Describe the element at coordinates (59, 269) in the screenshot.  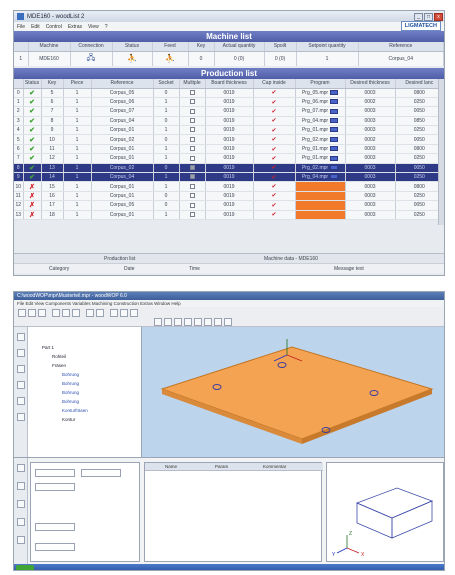
I see `status-col-category: Category` at that location.